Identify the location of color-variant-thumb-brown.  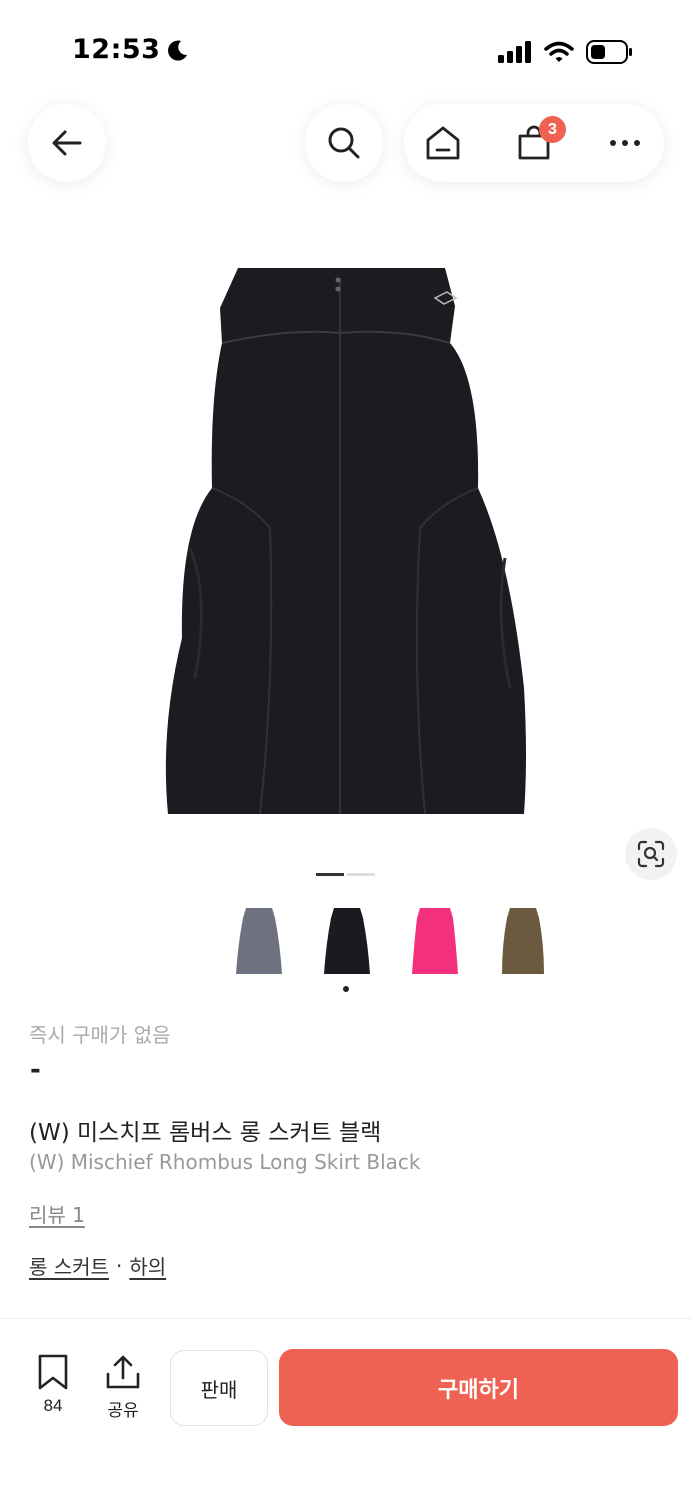
(523, 940).